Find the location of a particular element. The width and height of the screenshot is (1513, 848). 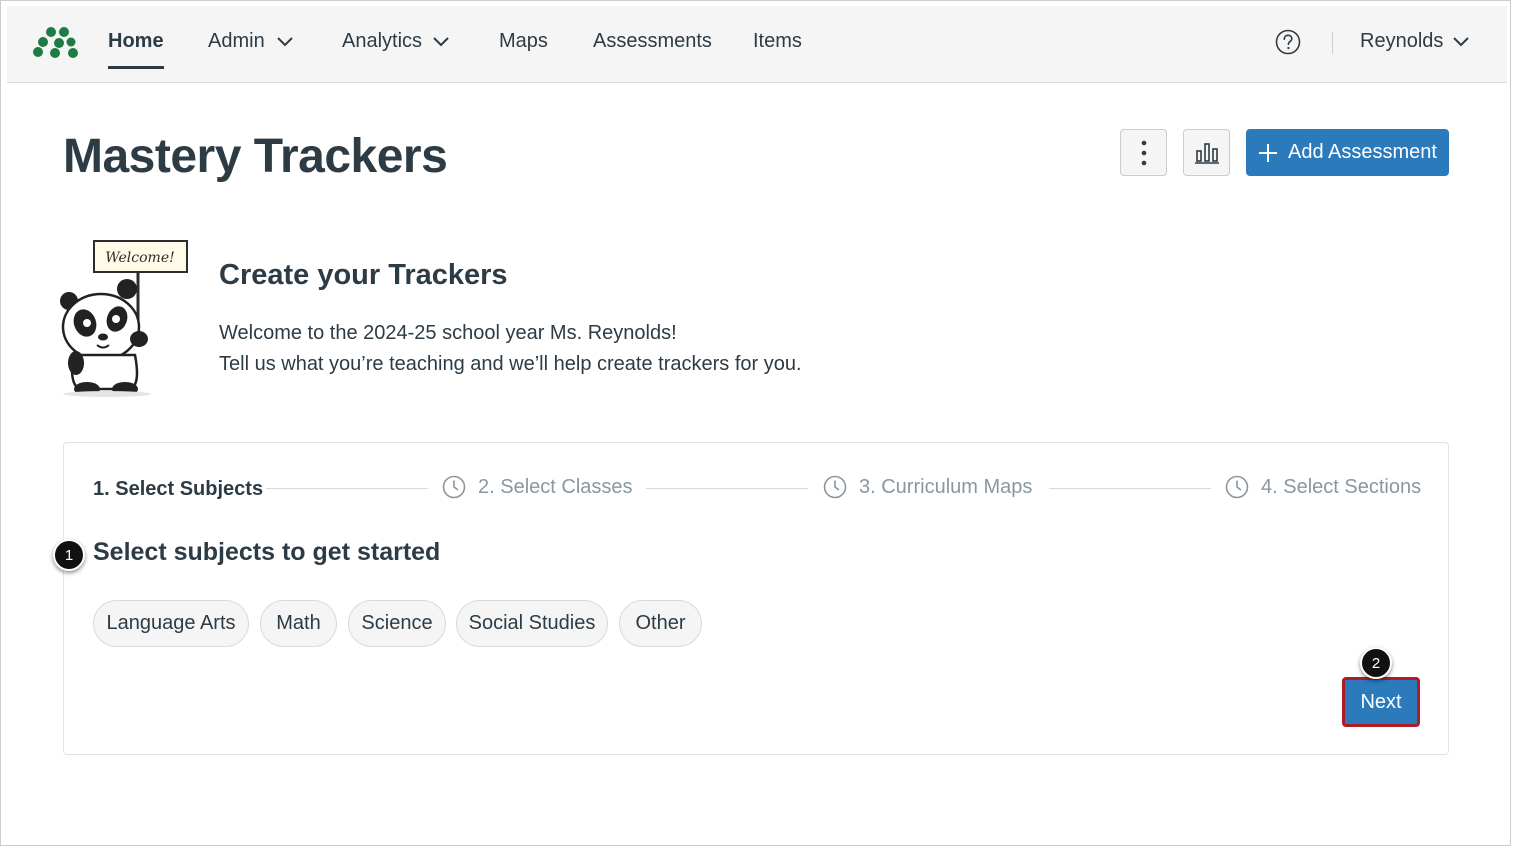

add-assessment-button: Add Assessment is located at coordinates (1347, 152).